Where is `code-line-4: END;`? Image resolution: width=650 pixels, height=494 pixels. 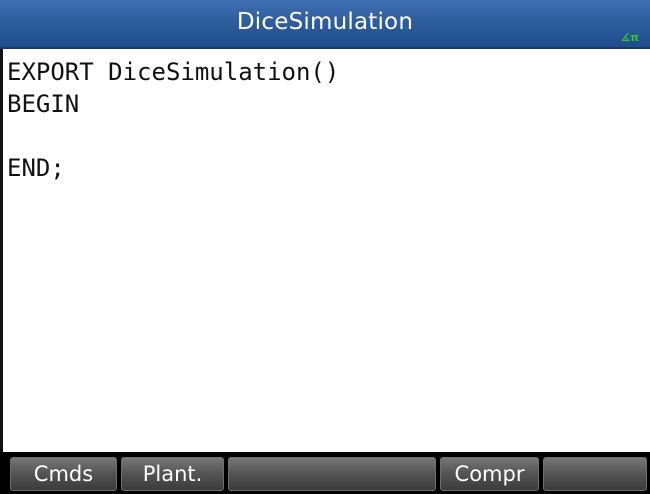
code-line-4: END; is located at coordinates (36, 168).